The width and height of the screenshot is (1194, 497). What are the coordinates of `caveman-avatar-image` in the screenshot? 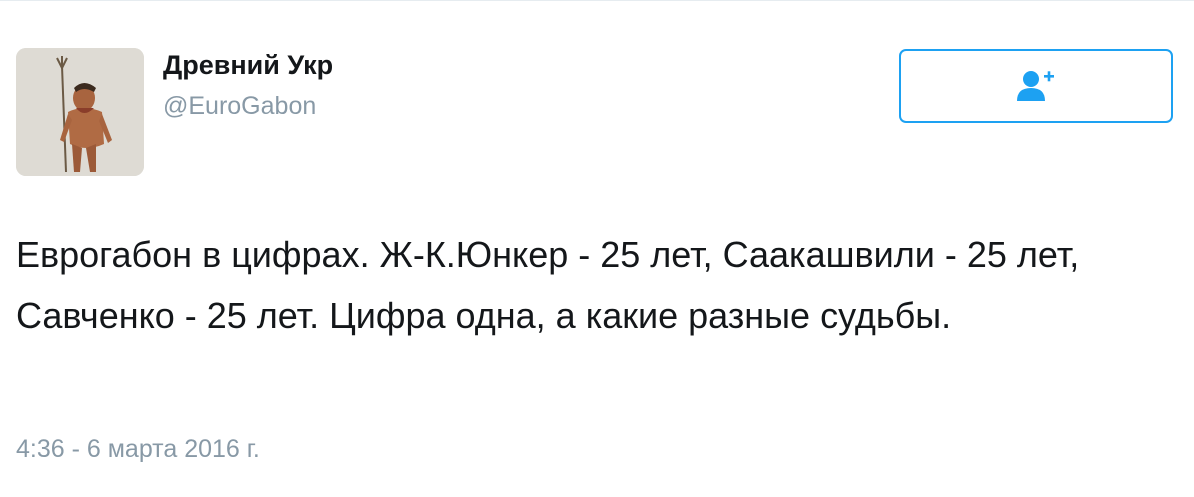 It's located at (80, 112).